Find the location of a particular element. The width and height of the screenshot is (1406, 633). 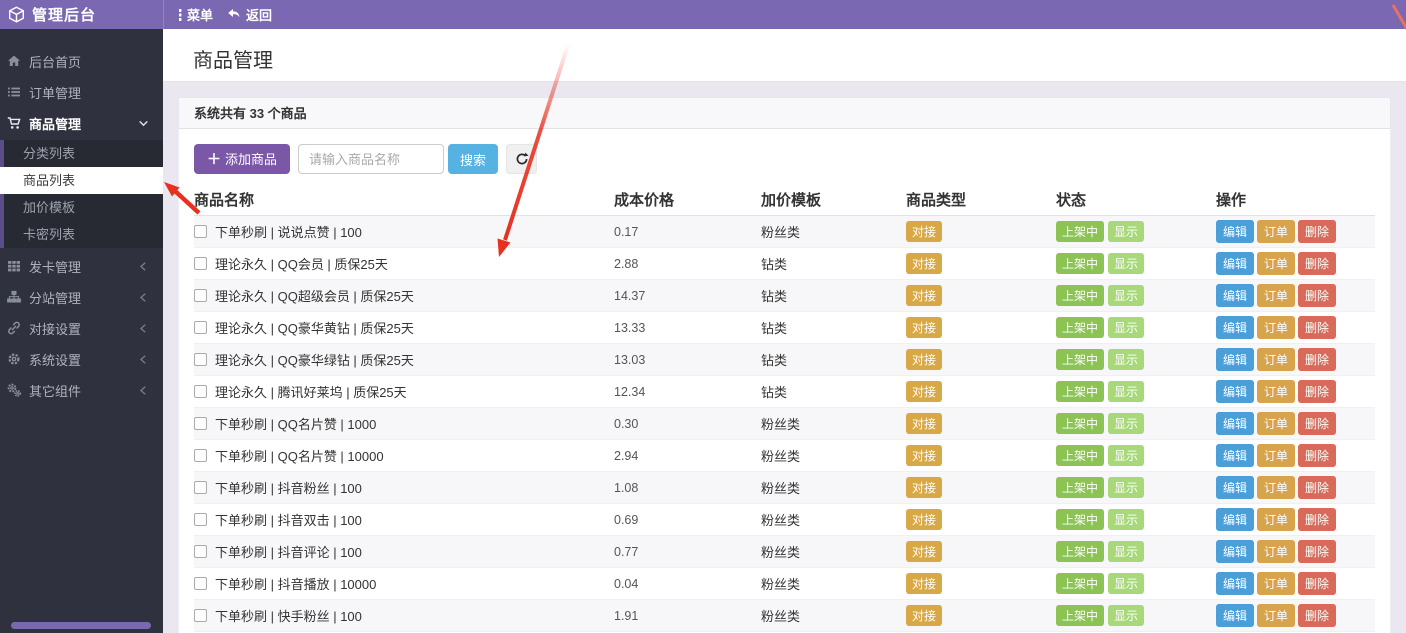

table-row: 下单秒刷 | QQ名片赞 | 1000 0.30 粉丝类 对接 上架中 显示 编辑 订单 删除 is located at coordinates (784, 424).